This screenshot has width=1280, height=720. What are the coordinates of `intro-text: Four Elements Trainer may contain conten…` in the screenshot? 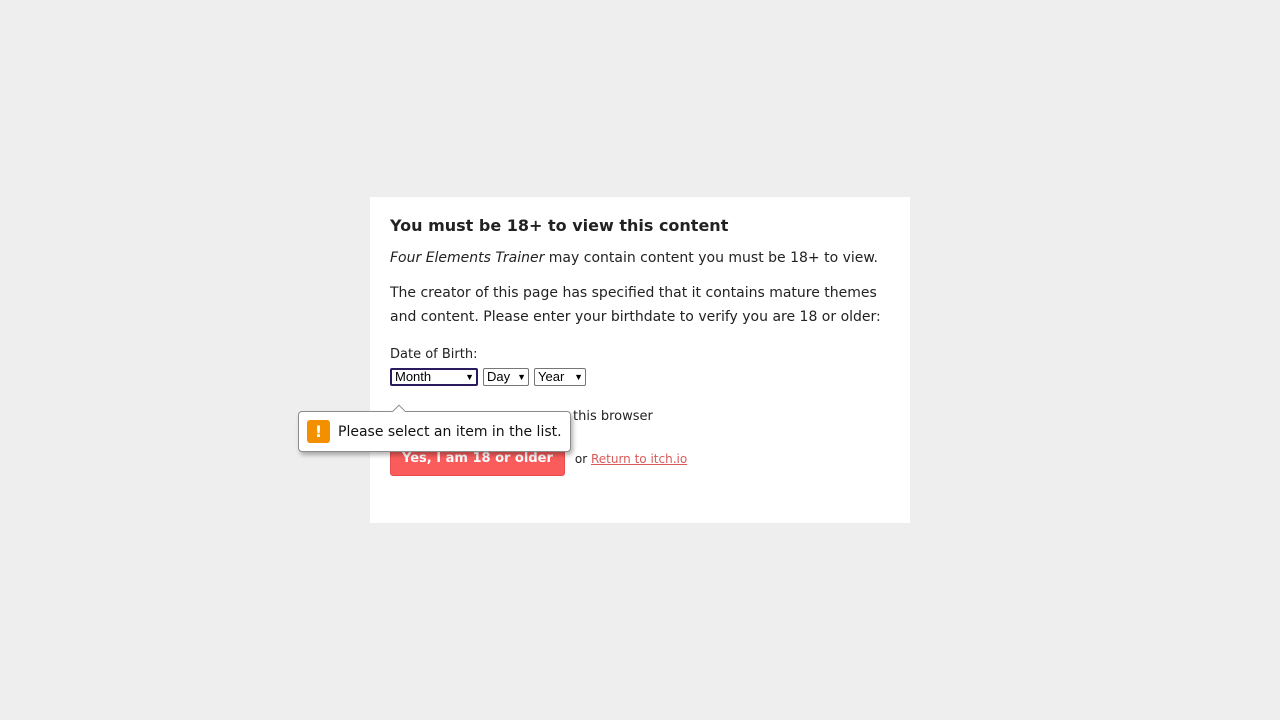 It's located at (640, 258).